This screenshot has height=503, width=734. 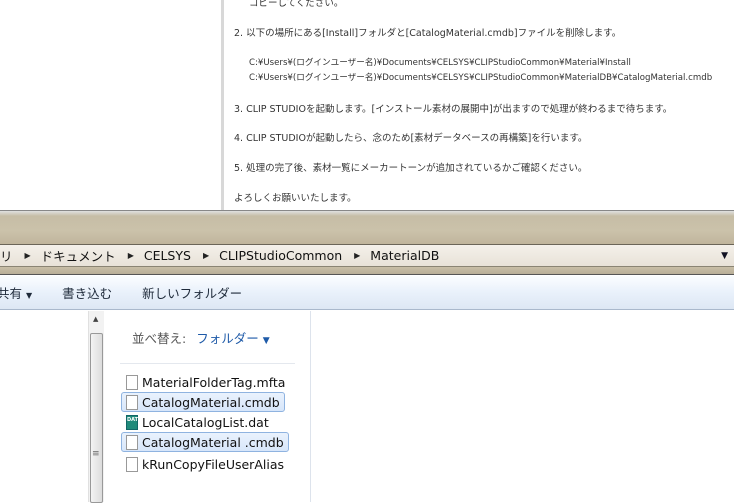 I want to click on file-item: CatalogMaterial .cmdb, so click(x=205, y=442).